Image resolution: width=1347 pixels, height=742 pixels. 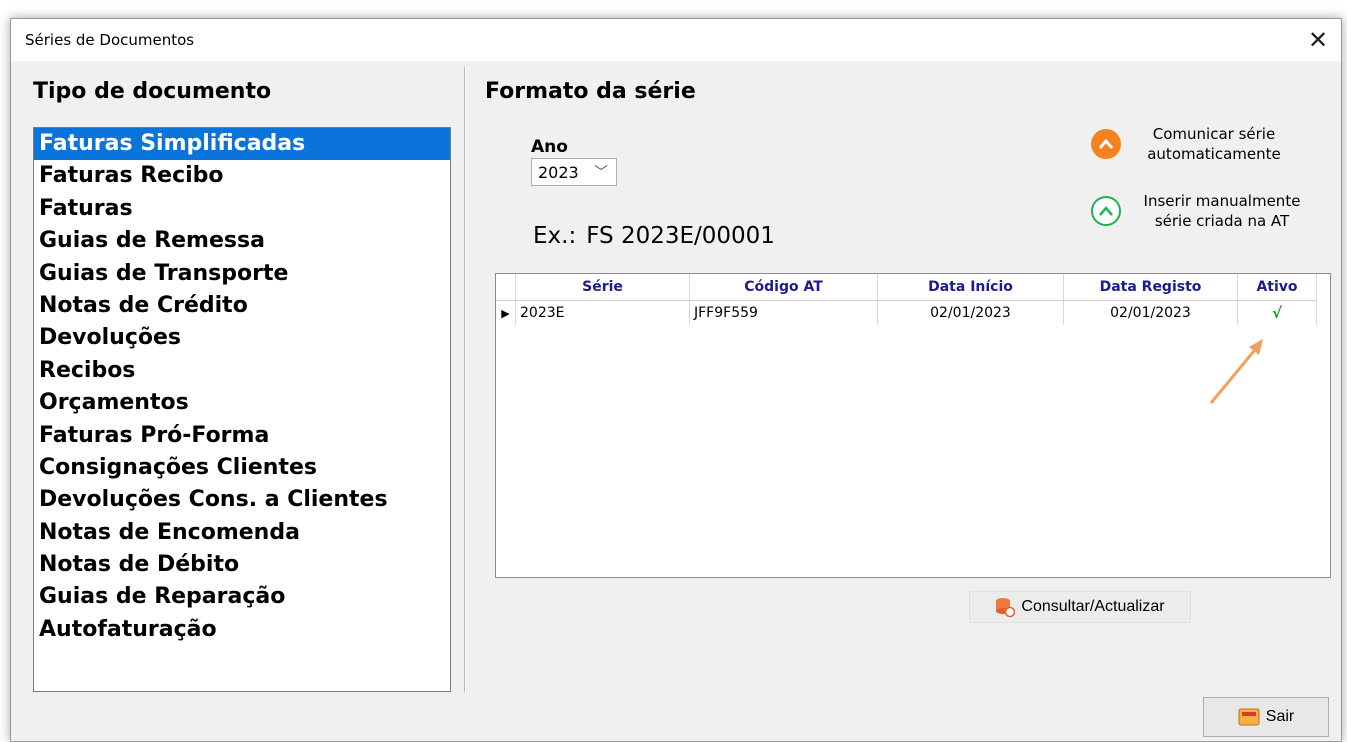 I want to click on sair-button: Sair, so click(x=1266, y=717).